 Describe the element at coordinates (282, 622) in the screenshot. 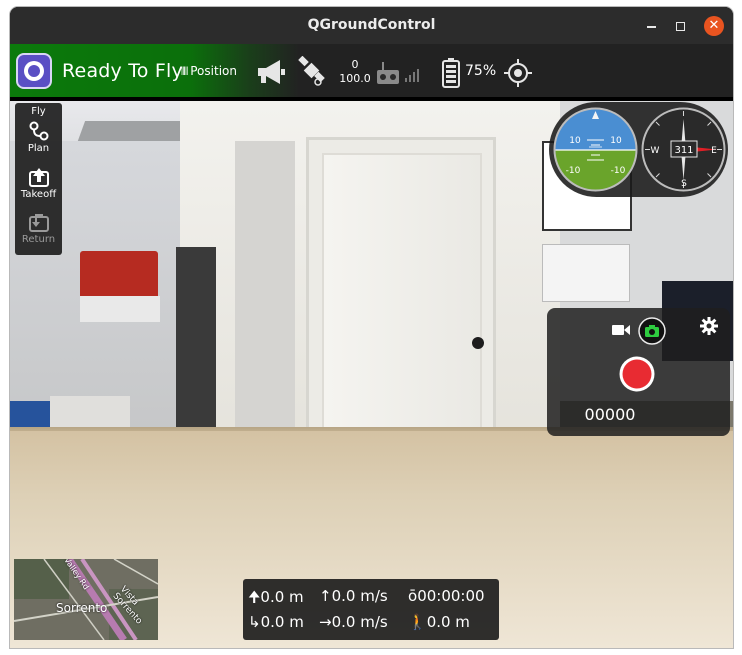

I see `distance-home-text: 0.0 m` at that location.